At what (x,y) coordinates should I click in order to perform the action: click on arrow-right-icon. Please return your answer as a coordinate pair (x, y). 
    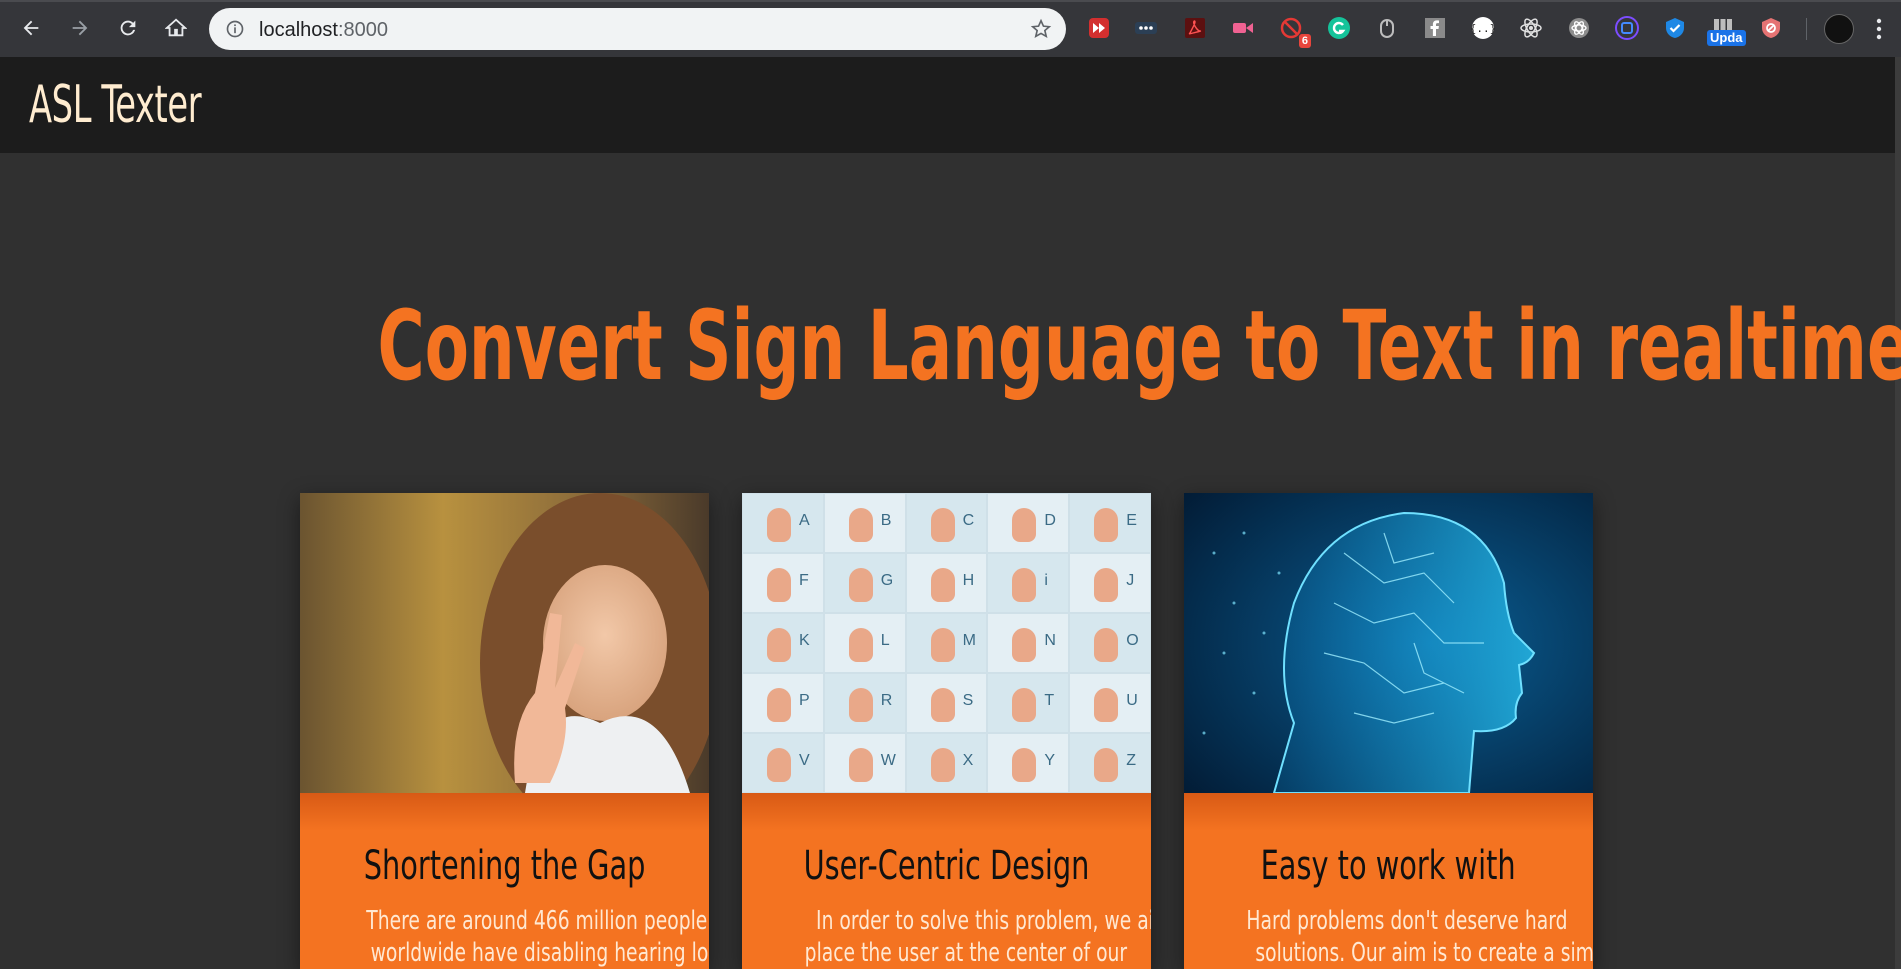
    Looking at the image, I should click on (80, 28).